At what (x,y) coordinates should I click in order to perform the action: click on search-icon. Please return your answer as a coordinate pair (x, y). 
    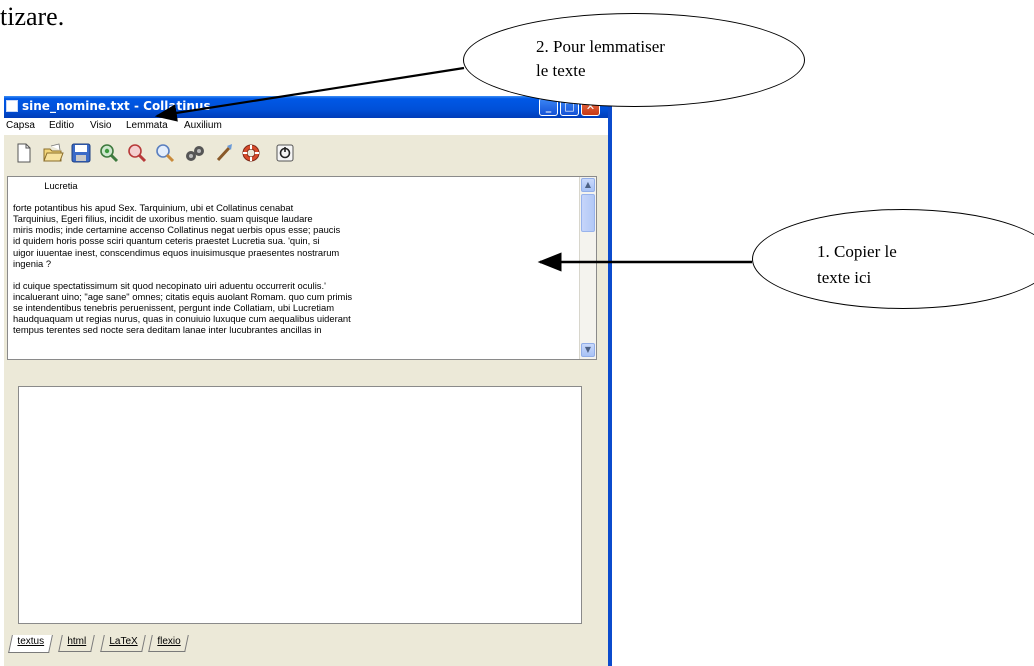
    Looking at the image, I should click on (165, 153).